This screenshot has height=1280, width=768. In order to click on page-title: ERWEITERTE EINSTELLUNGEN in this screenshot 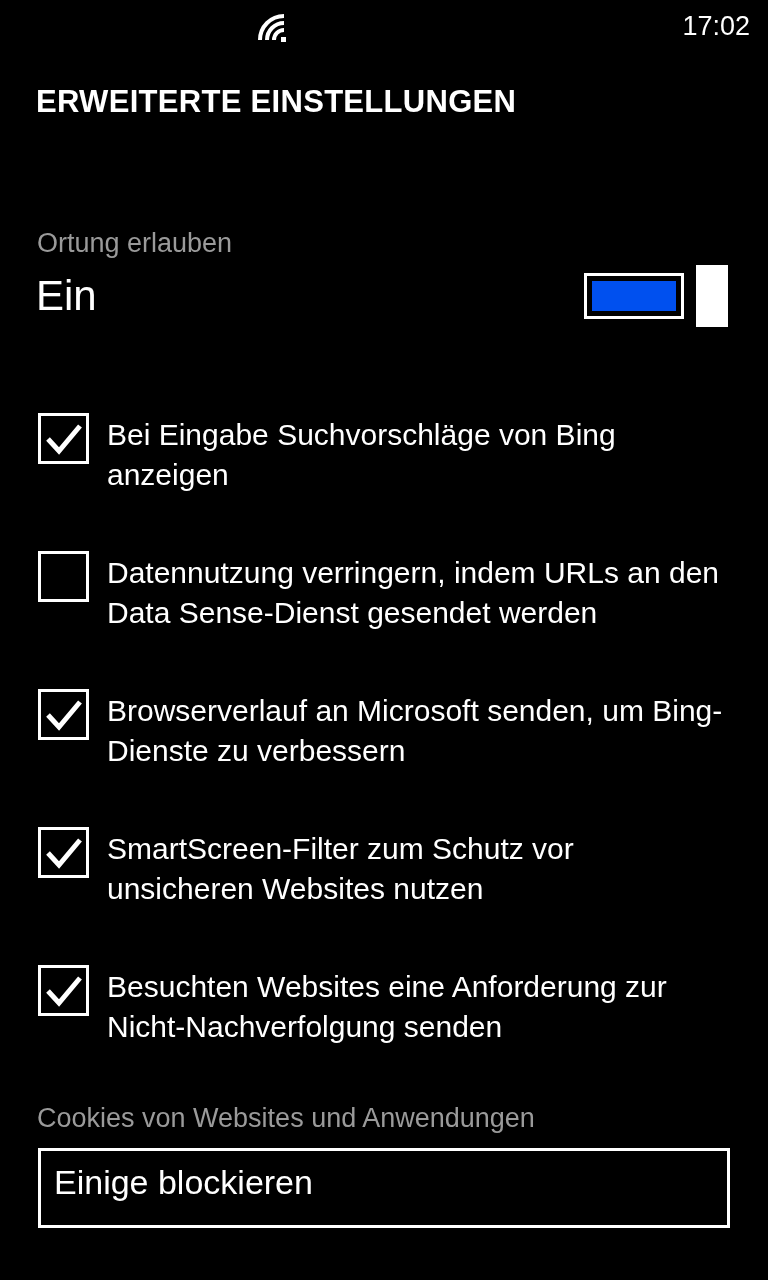, I will do `click(277, 102)`.